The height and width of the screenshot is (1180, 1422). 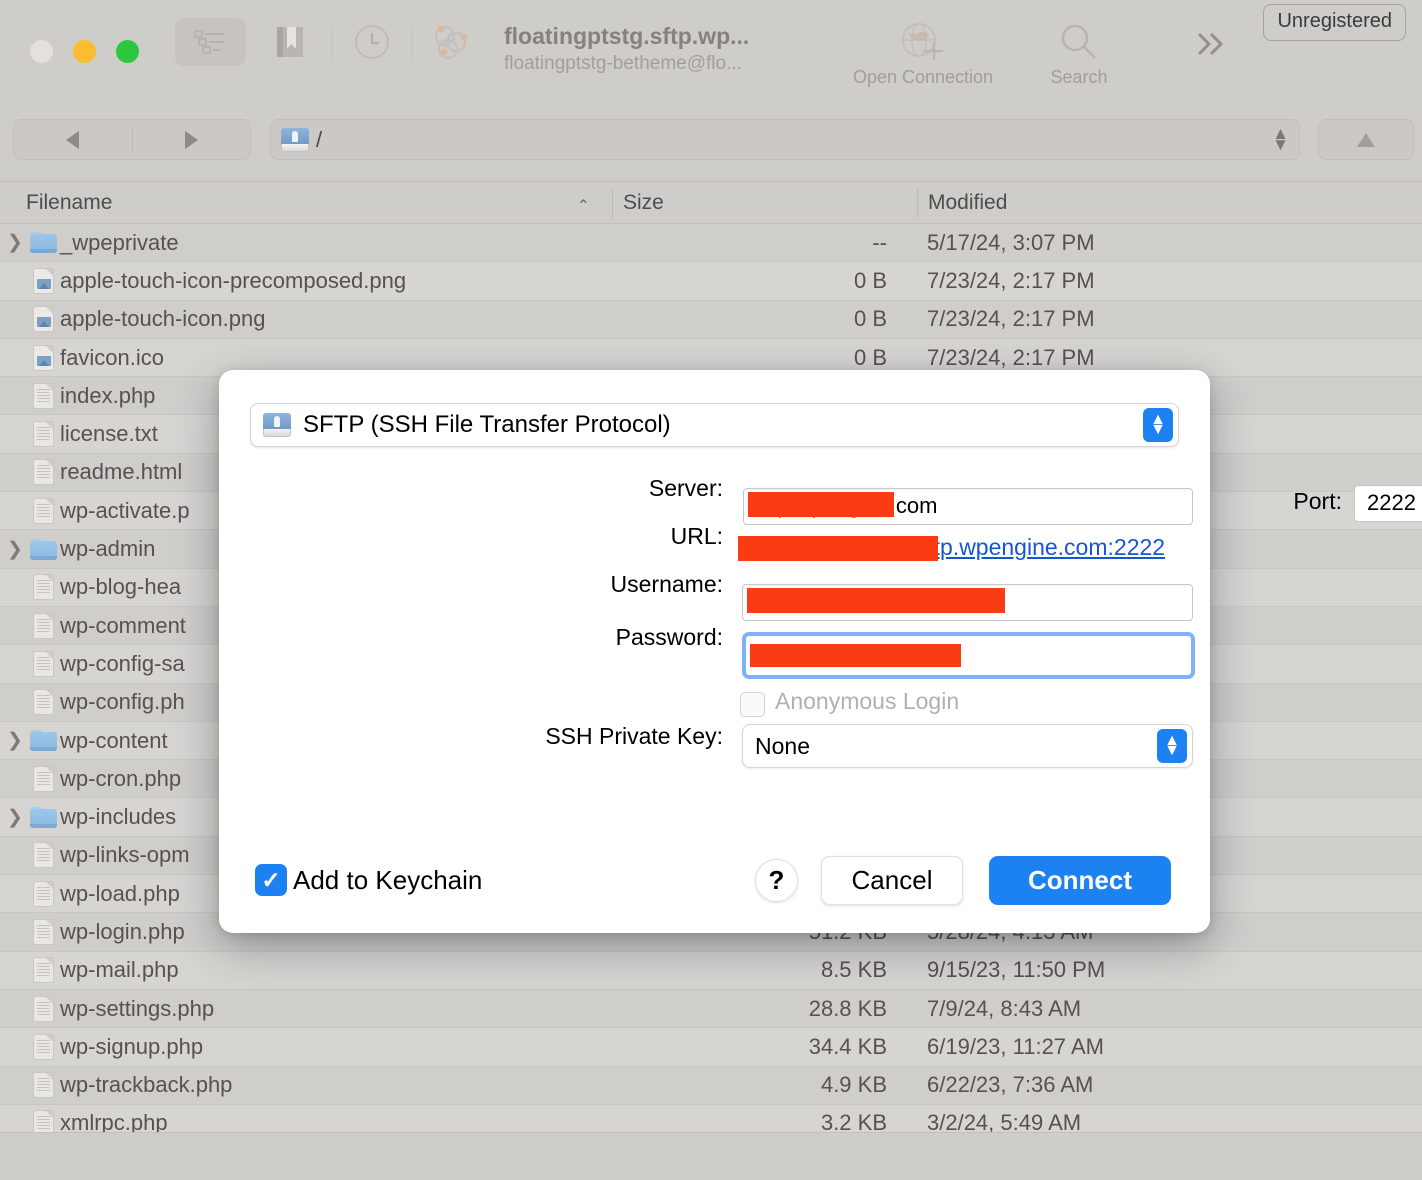 What do you see at coordinates (1080, 880) in the screenshot?
I see `connect-button: Connect` at bounding box center [1080, 880].